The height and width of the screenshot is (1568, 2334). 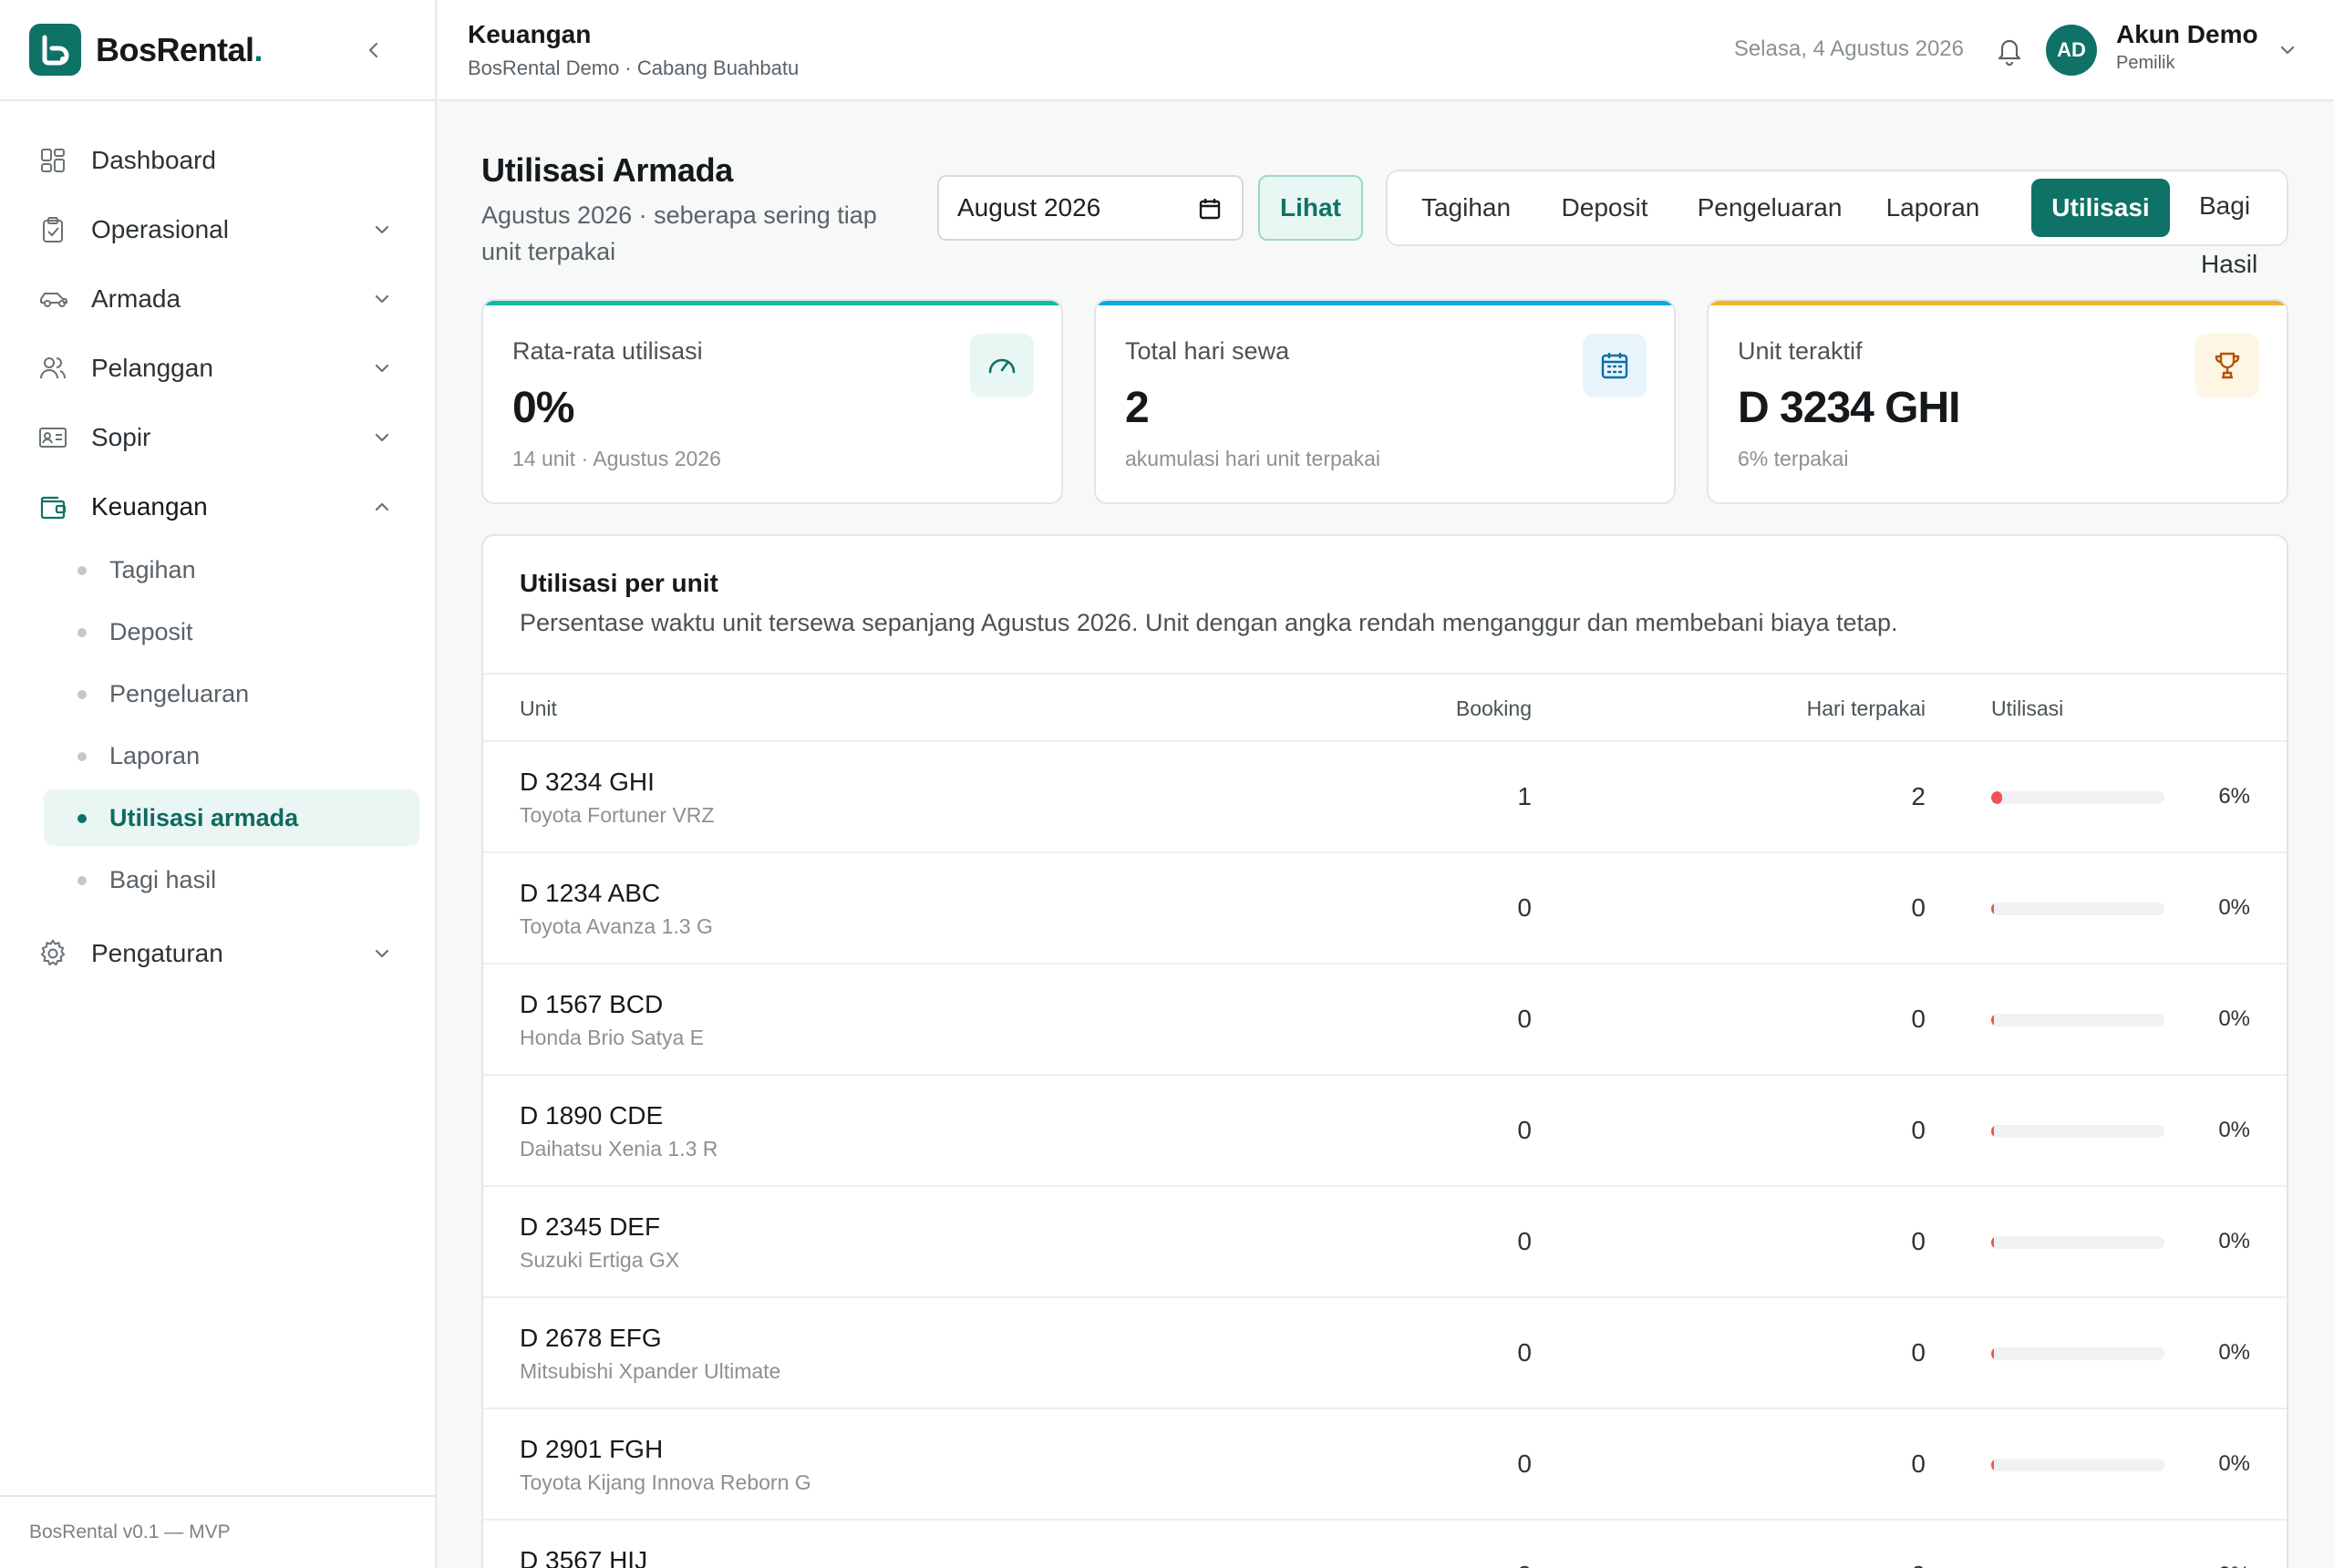 What do you see at coordinates (607, 351) in the screenshot?
I see `stat-label: Rata-rata utilisasi` at bounding box center [607, 351].